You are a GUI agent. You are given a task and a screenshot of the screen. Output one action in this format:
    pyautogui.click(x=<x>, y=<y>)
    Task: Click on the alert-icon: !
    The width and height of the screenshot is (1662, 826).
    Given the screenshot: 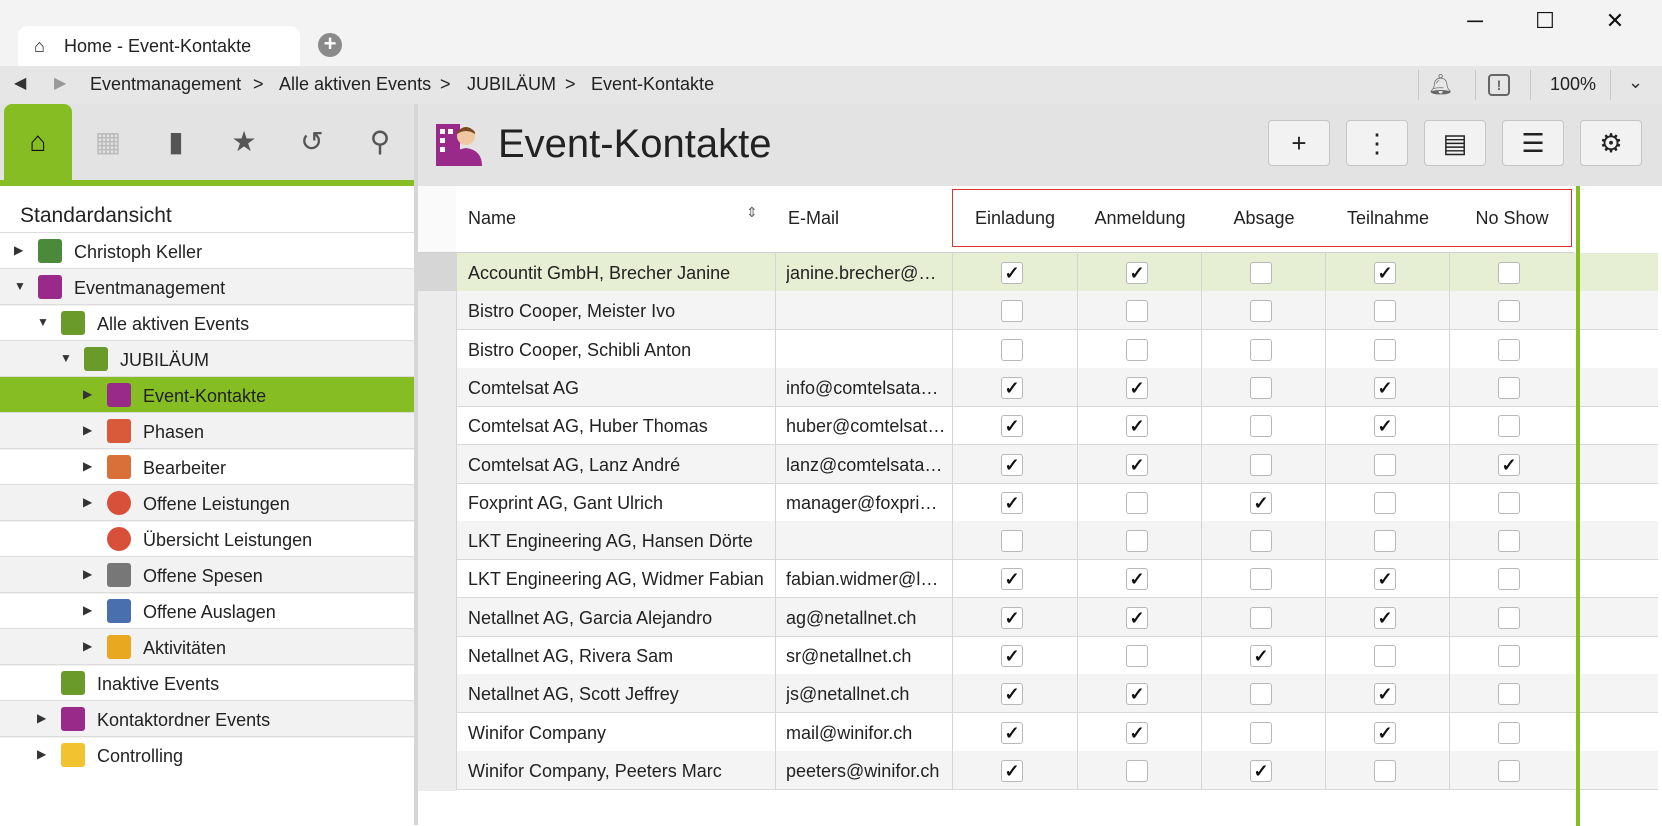 What is the action you would take?
    pyautogui.click(x=1499, y=85)
    